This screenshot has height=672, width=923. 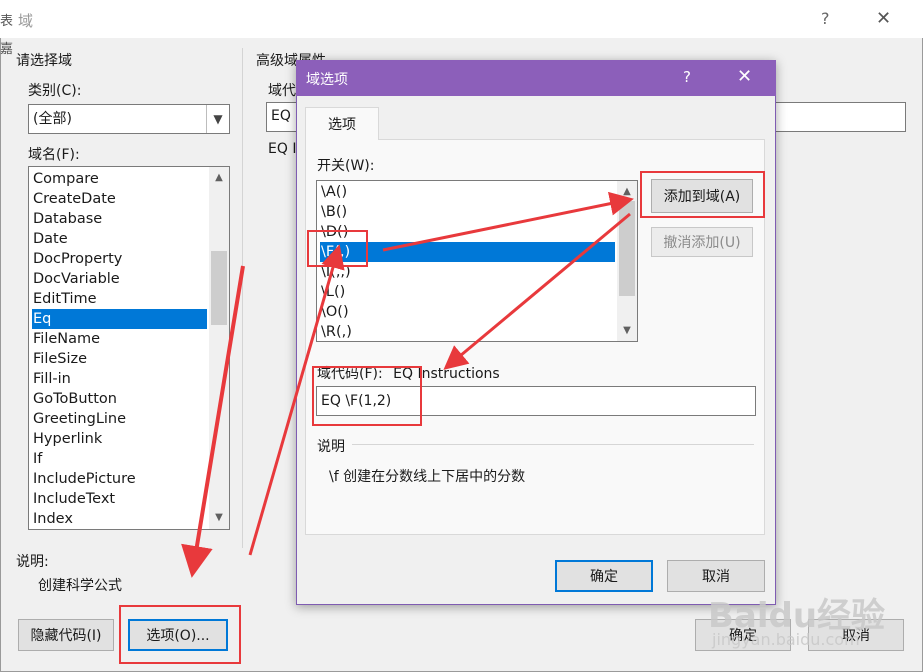 I want to click on arrow-to-switch, so click(x=296, y=400).